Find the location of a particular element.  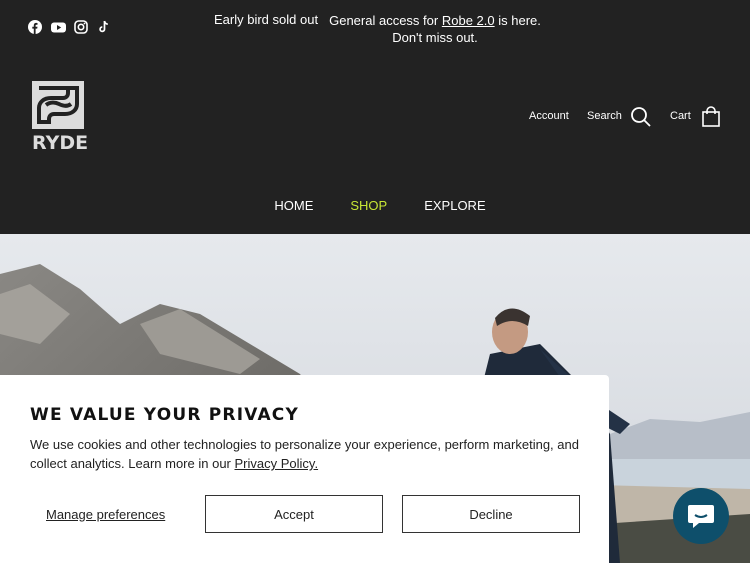

cart-link: Cart is located at coordinates (680, 116).